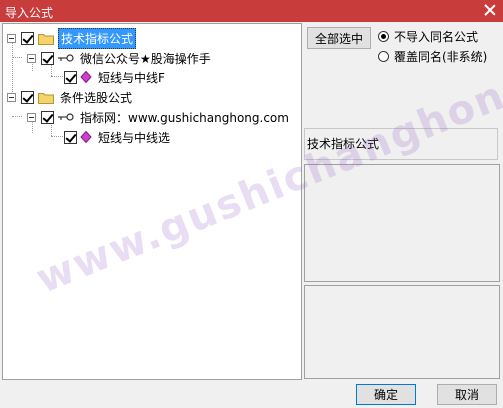  What do you see at coordinates (97, 38) in the screenshot?
I see `tree-node-label: 技术指标公式` at bounding box center [97, 38].